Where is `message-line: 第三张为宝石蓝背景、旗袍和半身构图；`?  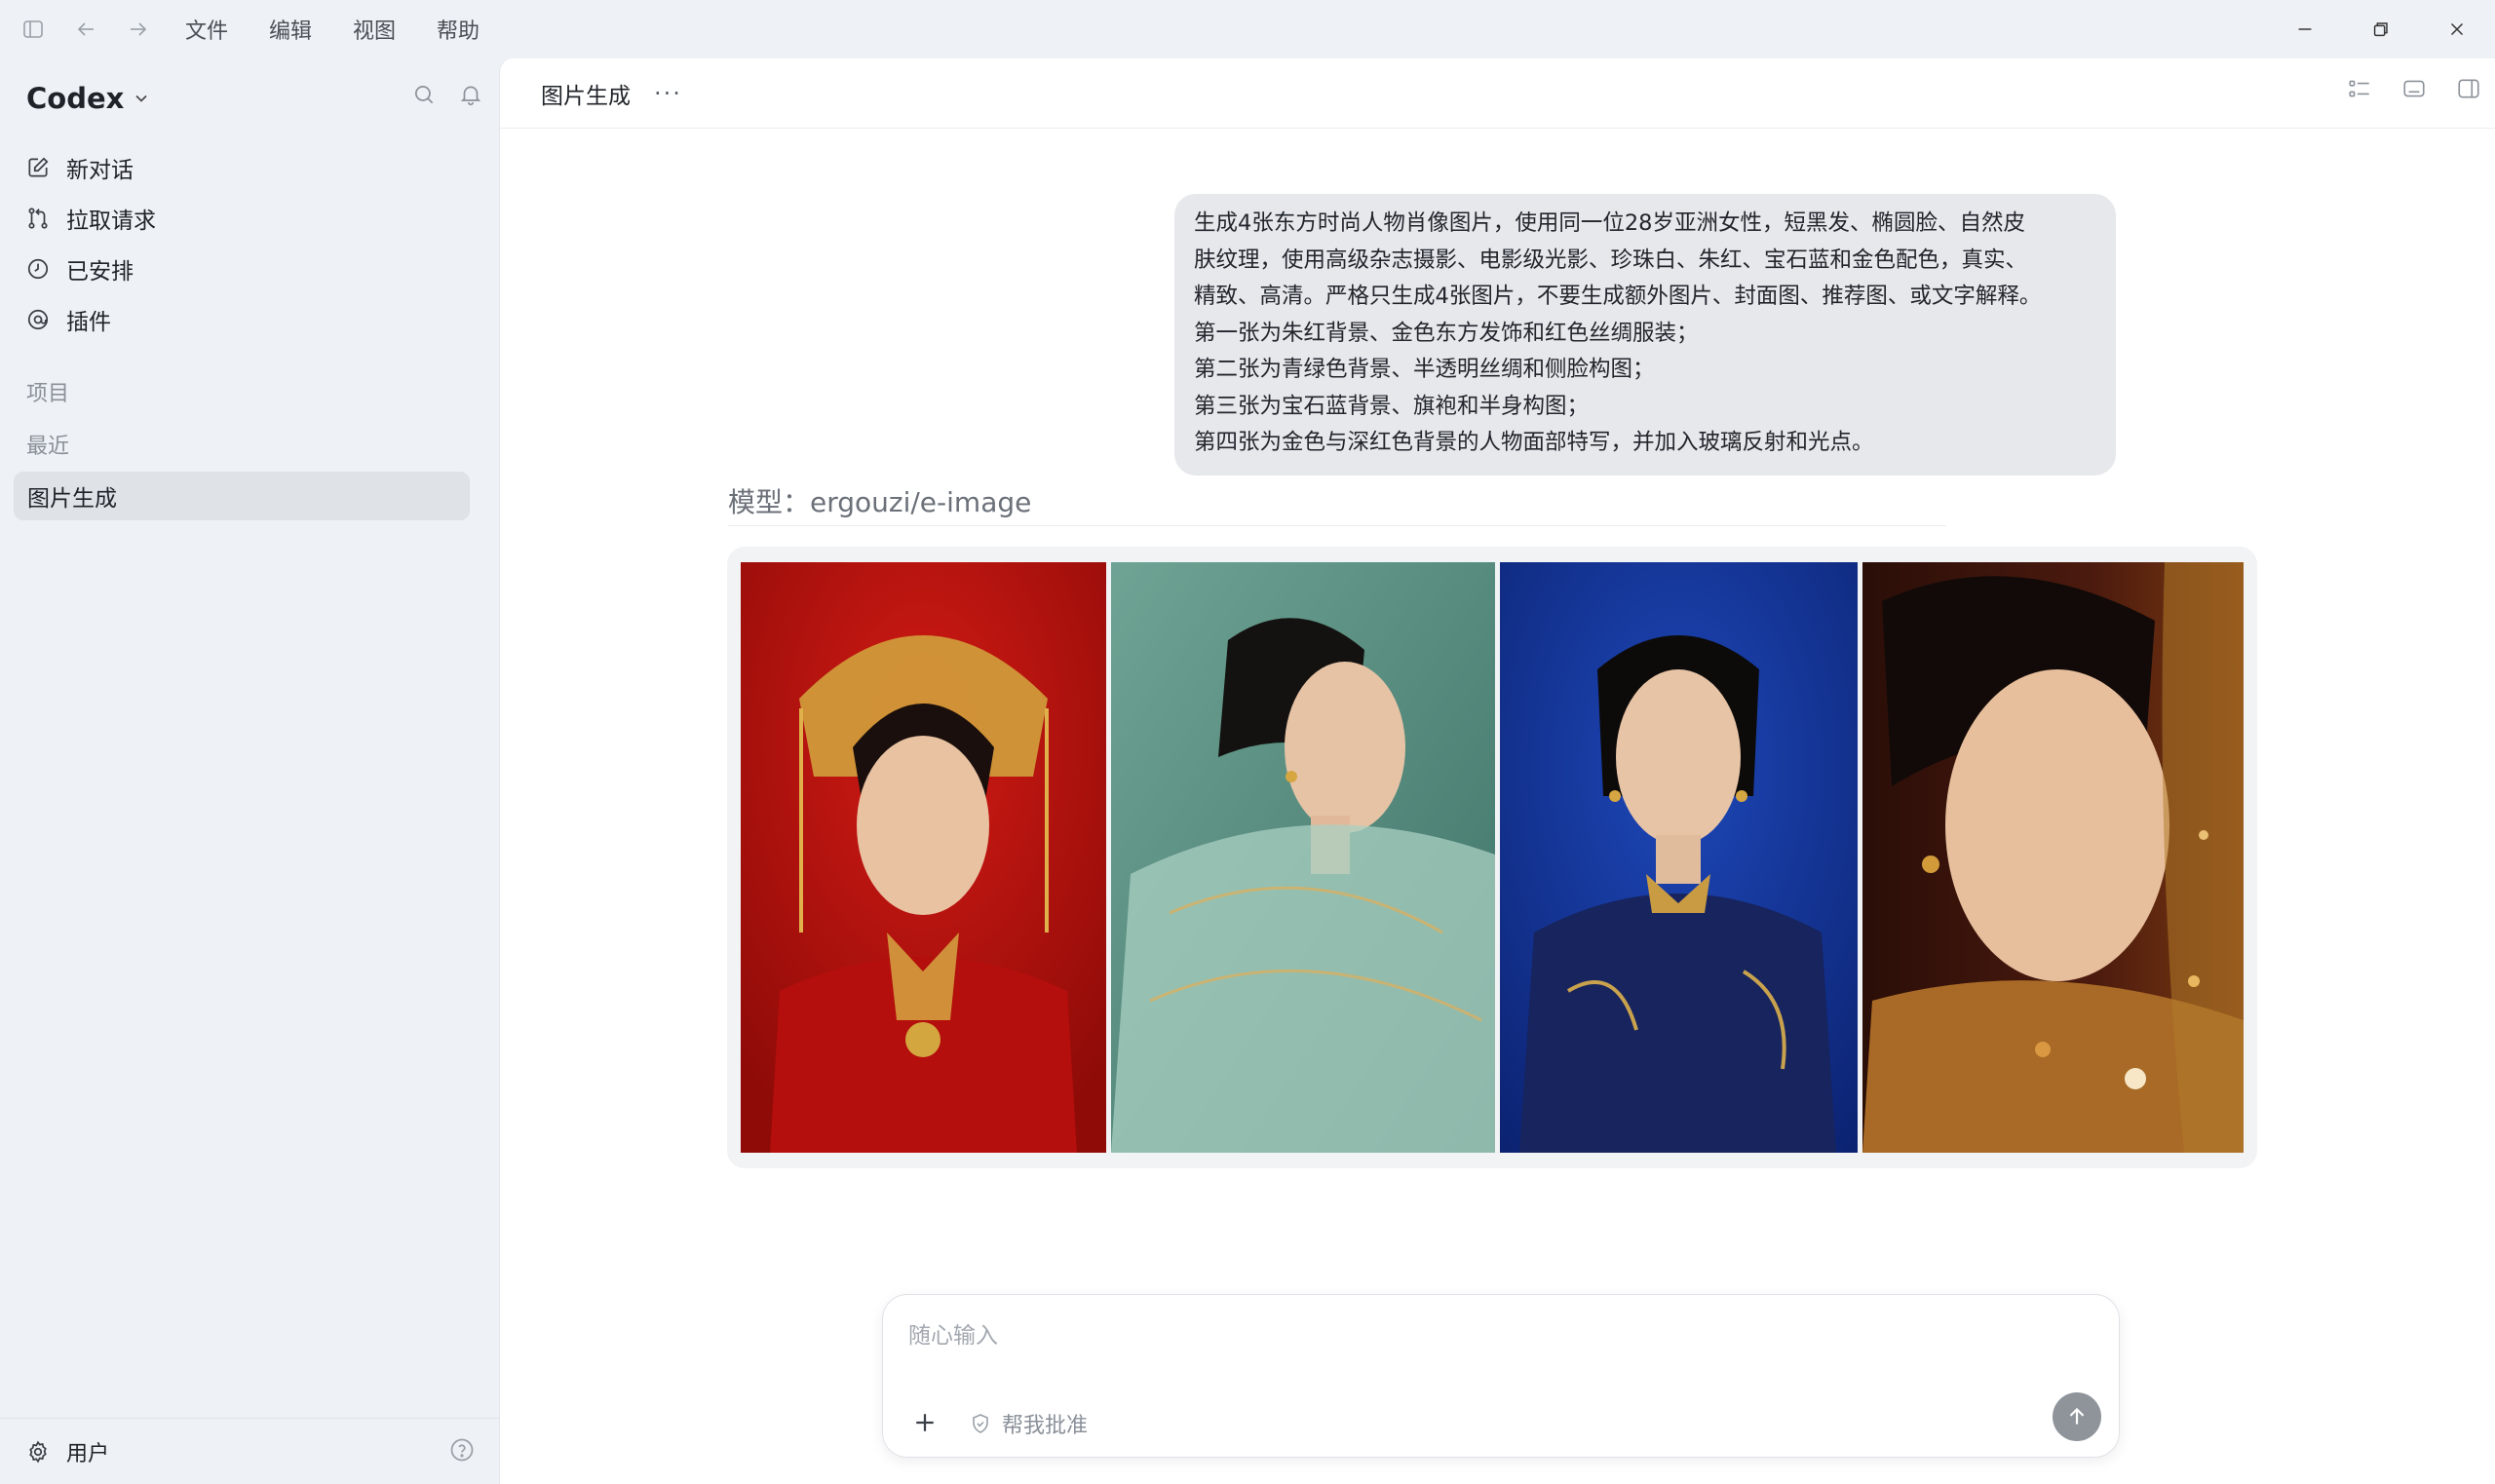
message-line: 第三张为宝石蓝背景、旗袍和半身构图； is located at coordinates (1392, 406).